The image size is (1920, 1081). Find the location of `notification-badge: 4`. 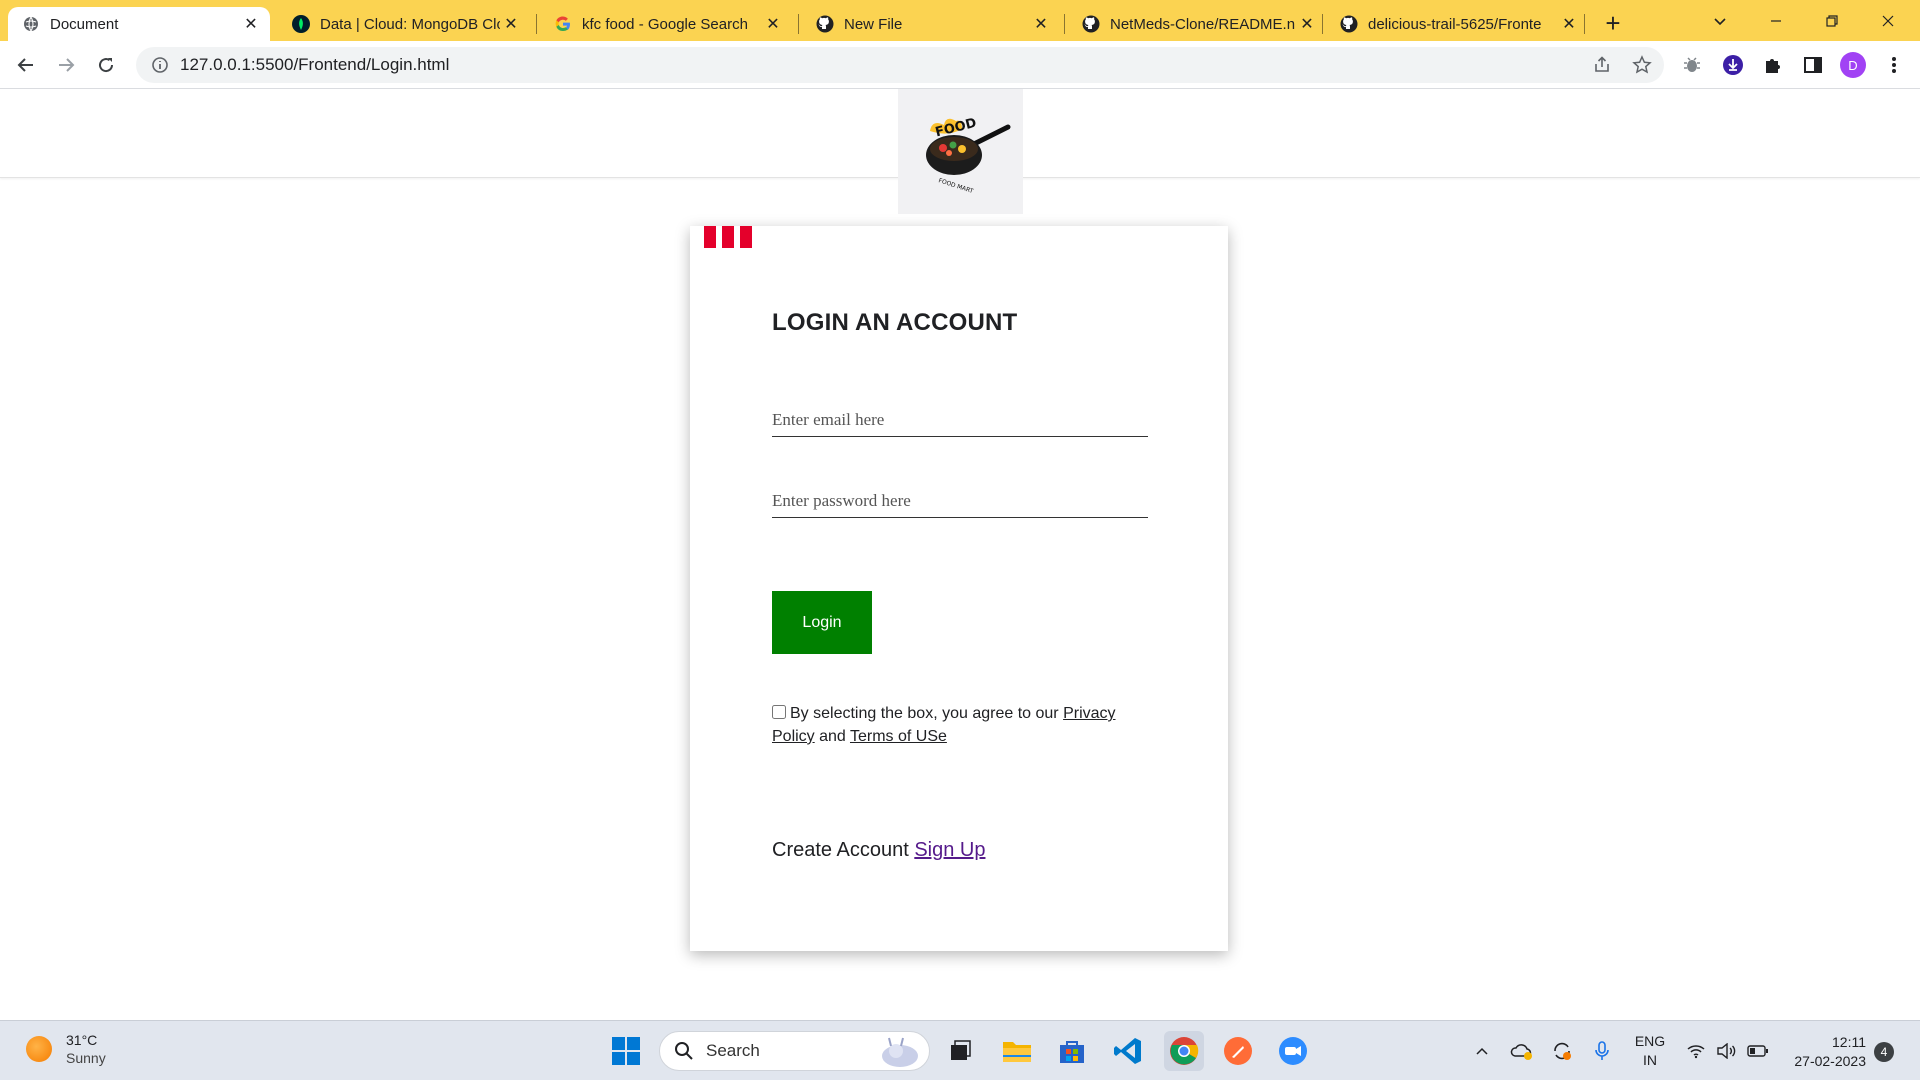

notification-badge: 4 is located at coordinates (1884, 1052).